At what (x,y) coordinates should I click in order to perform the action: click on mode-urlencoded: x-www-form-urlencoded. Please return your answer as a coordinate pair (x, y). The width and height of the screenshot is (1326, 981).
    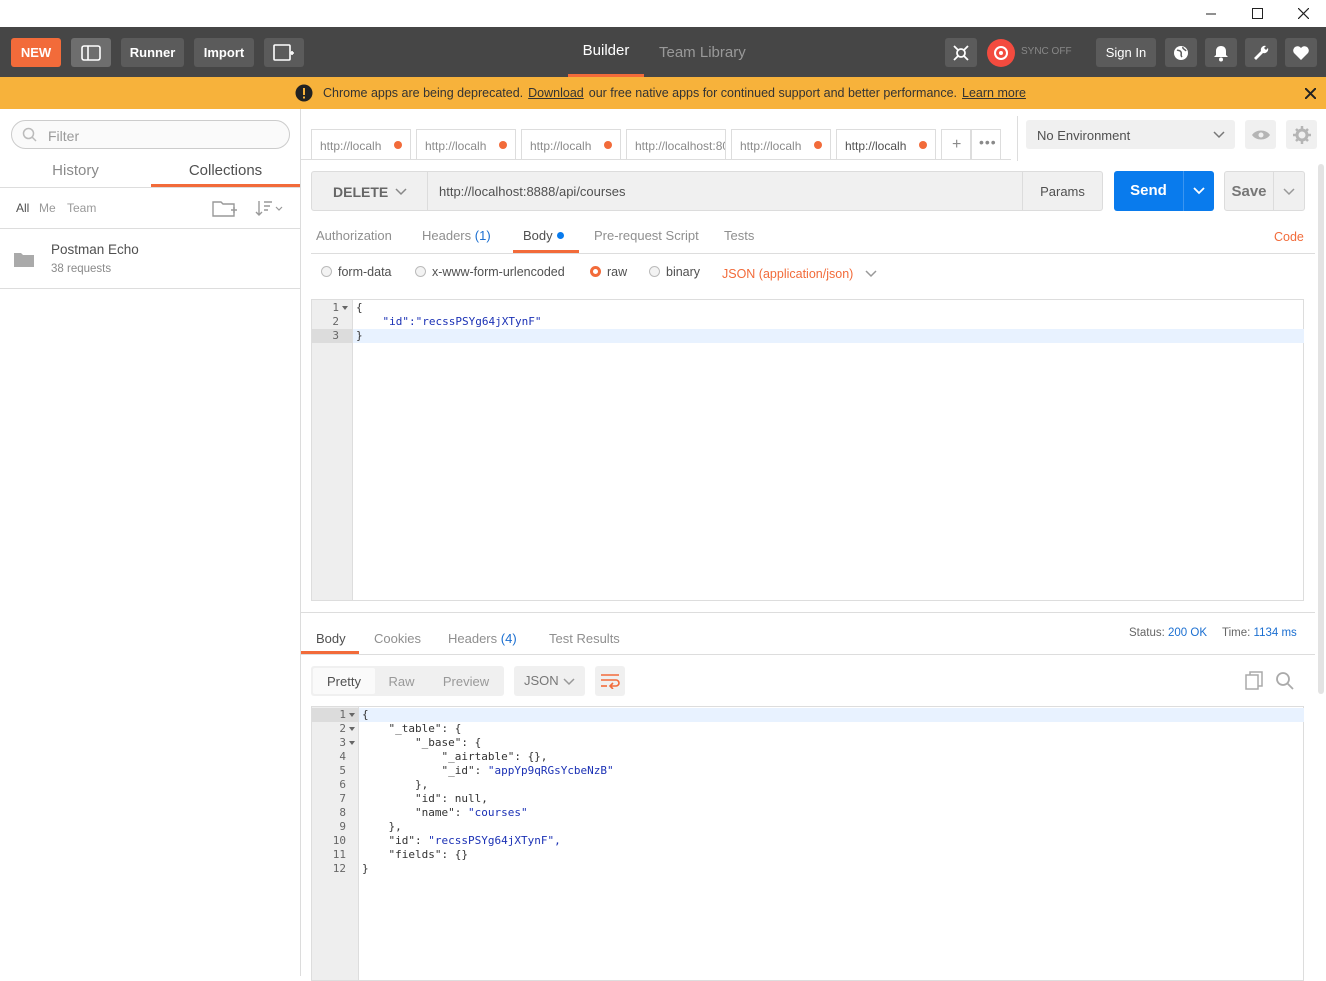
    Looking at the image, I should click on (490, 272).